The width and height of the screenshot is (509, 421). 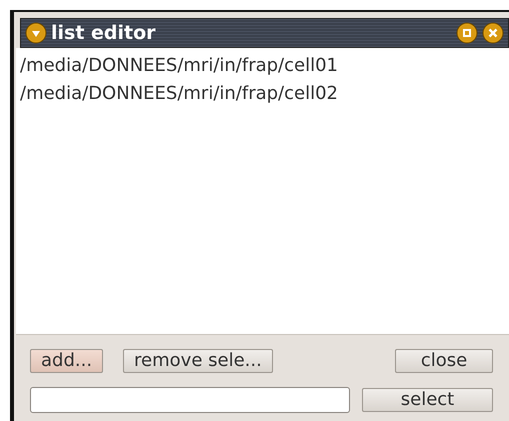 What do you see at coordinates (36, 33) in the screenshot?
I see `menu-icon` at bounding box center [36, 33].